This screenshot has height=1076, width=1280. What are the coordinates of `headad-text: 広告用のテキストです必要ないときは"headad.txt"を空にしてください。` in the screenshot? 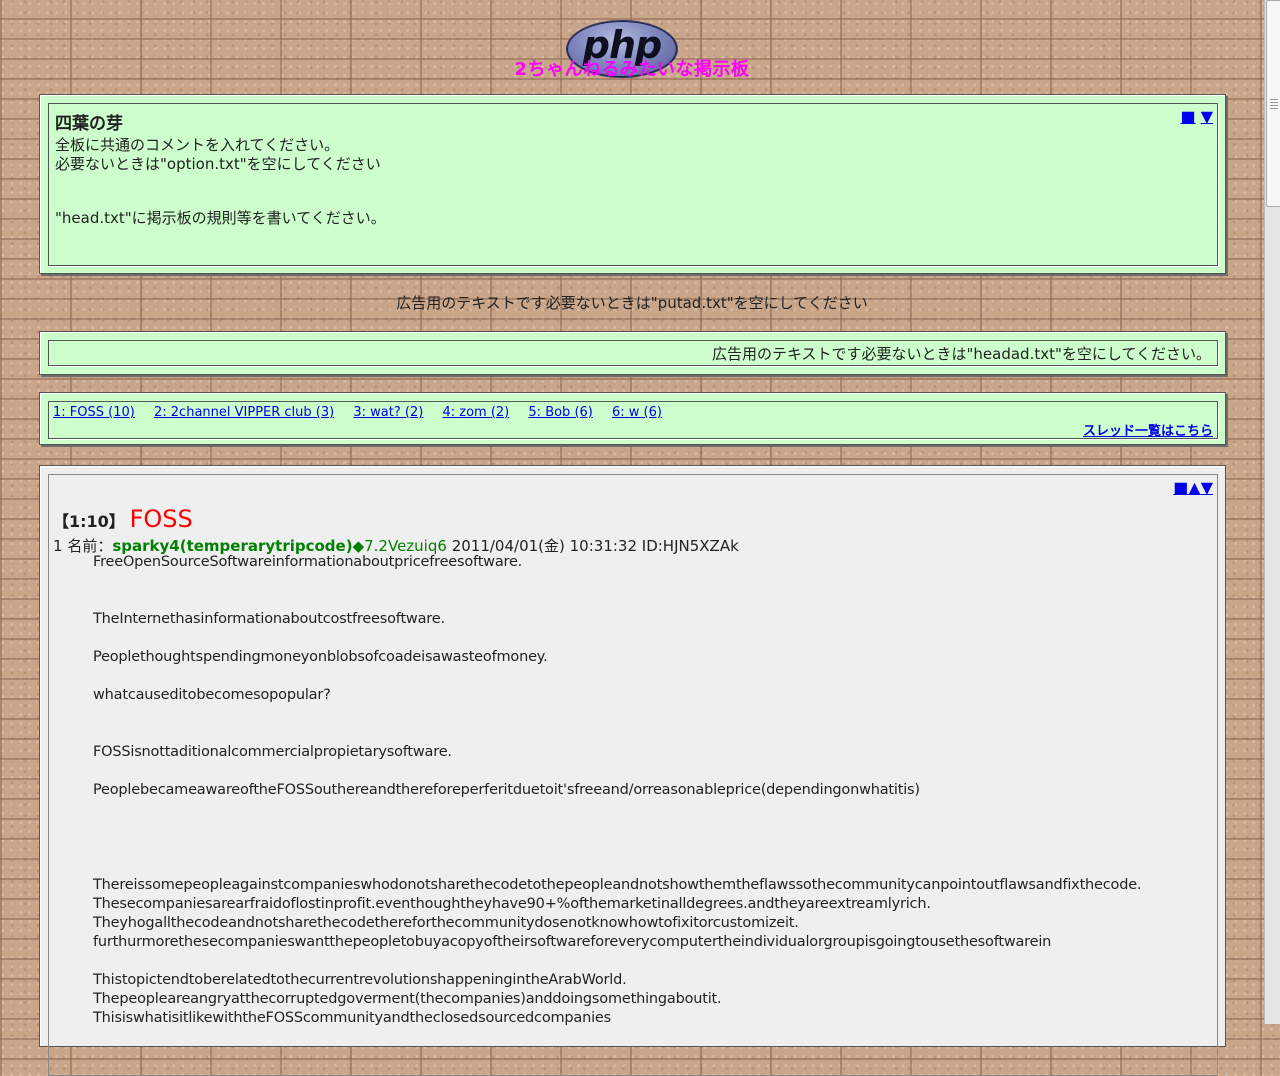 It's located at (961, 354).